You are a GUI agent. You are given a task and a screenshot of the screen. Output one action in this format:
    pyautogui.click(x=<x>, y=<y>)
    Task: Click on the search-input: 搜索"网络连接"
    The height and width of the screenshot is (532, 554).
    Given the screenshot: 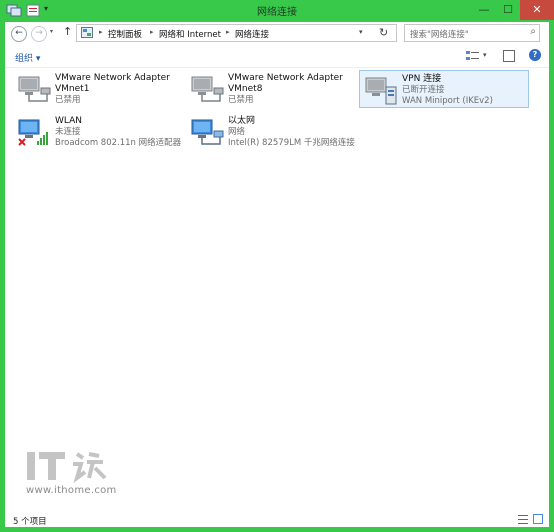 What is the action you would take?
    pyautogui.click(x=439, y=34)
    